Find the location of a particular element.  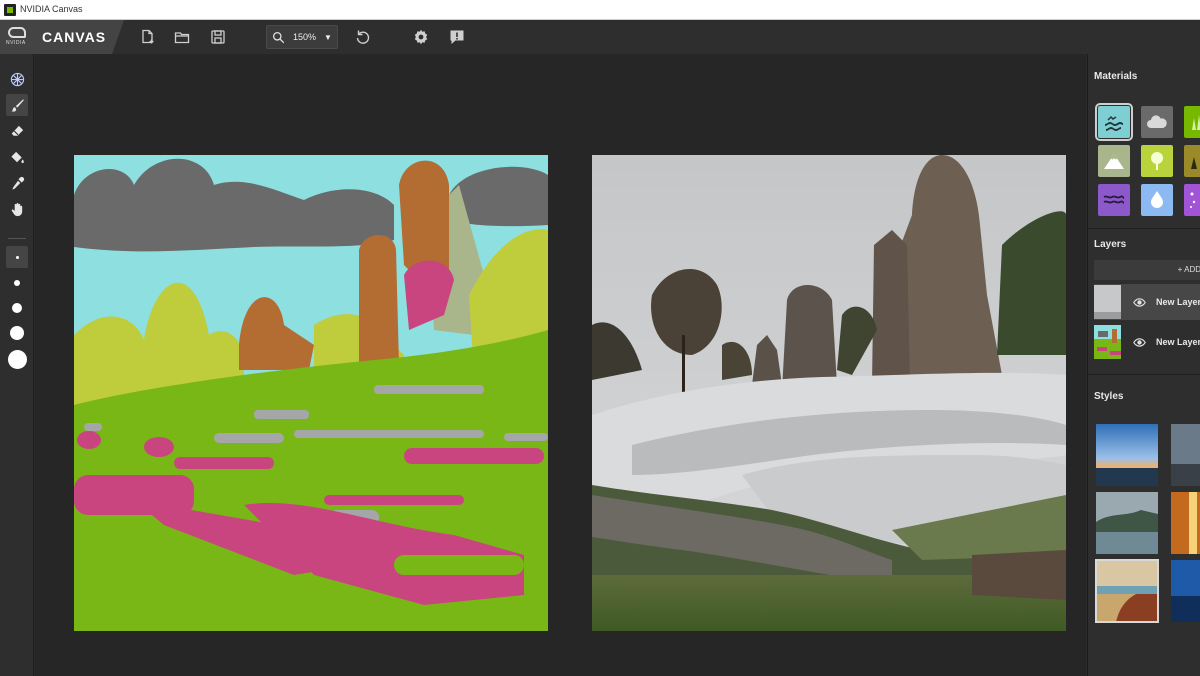

bush-icon is located at coordinates (1194, 163).